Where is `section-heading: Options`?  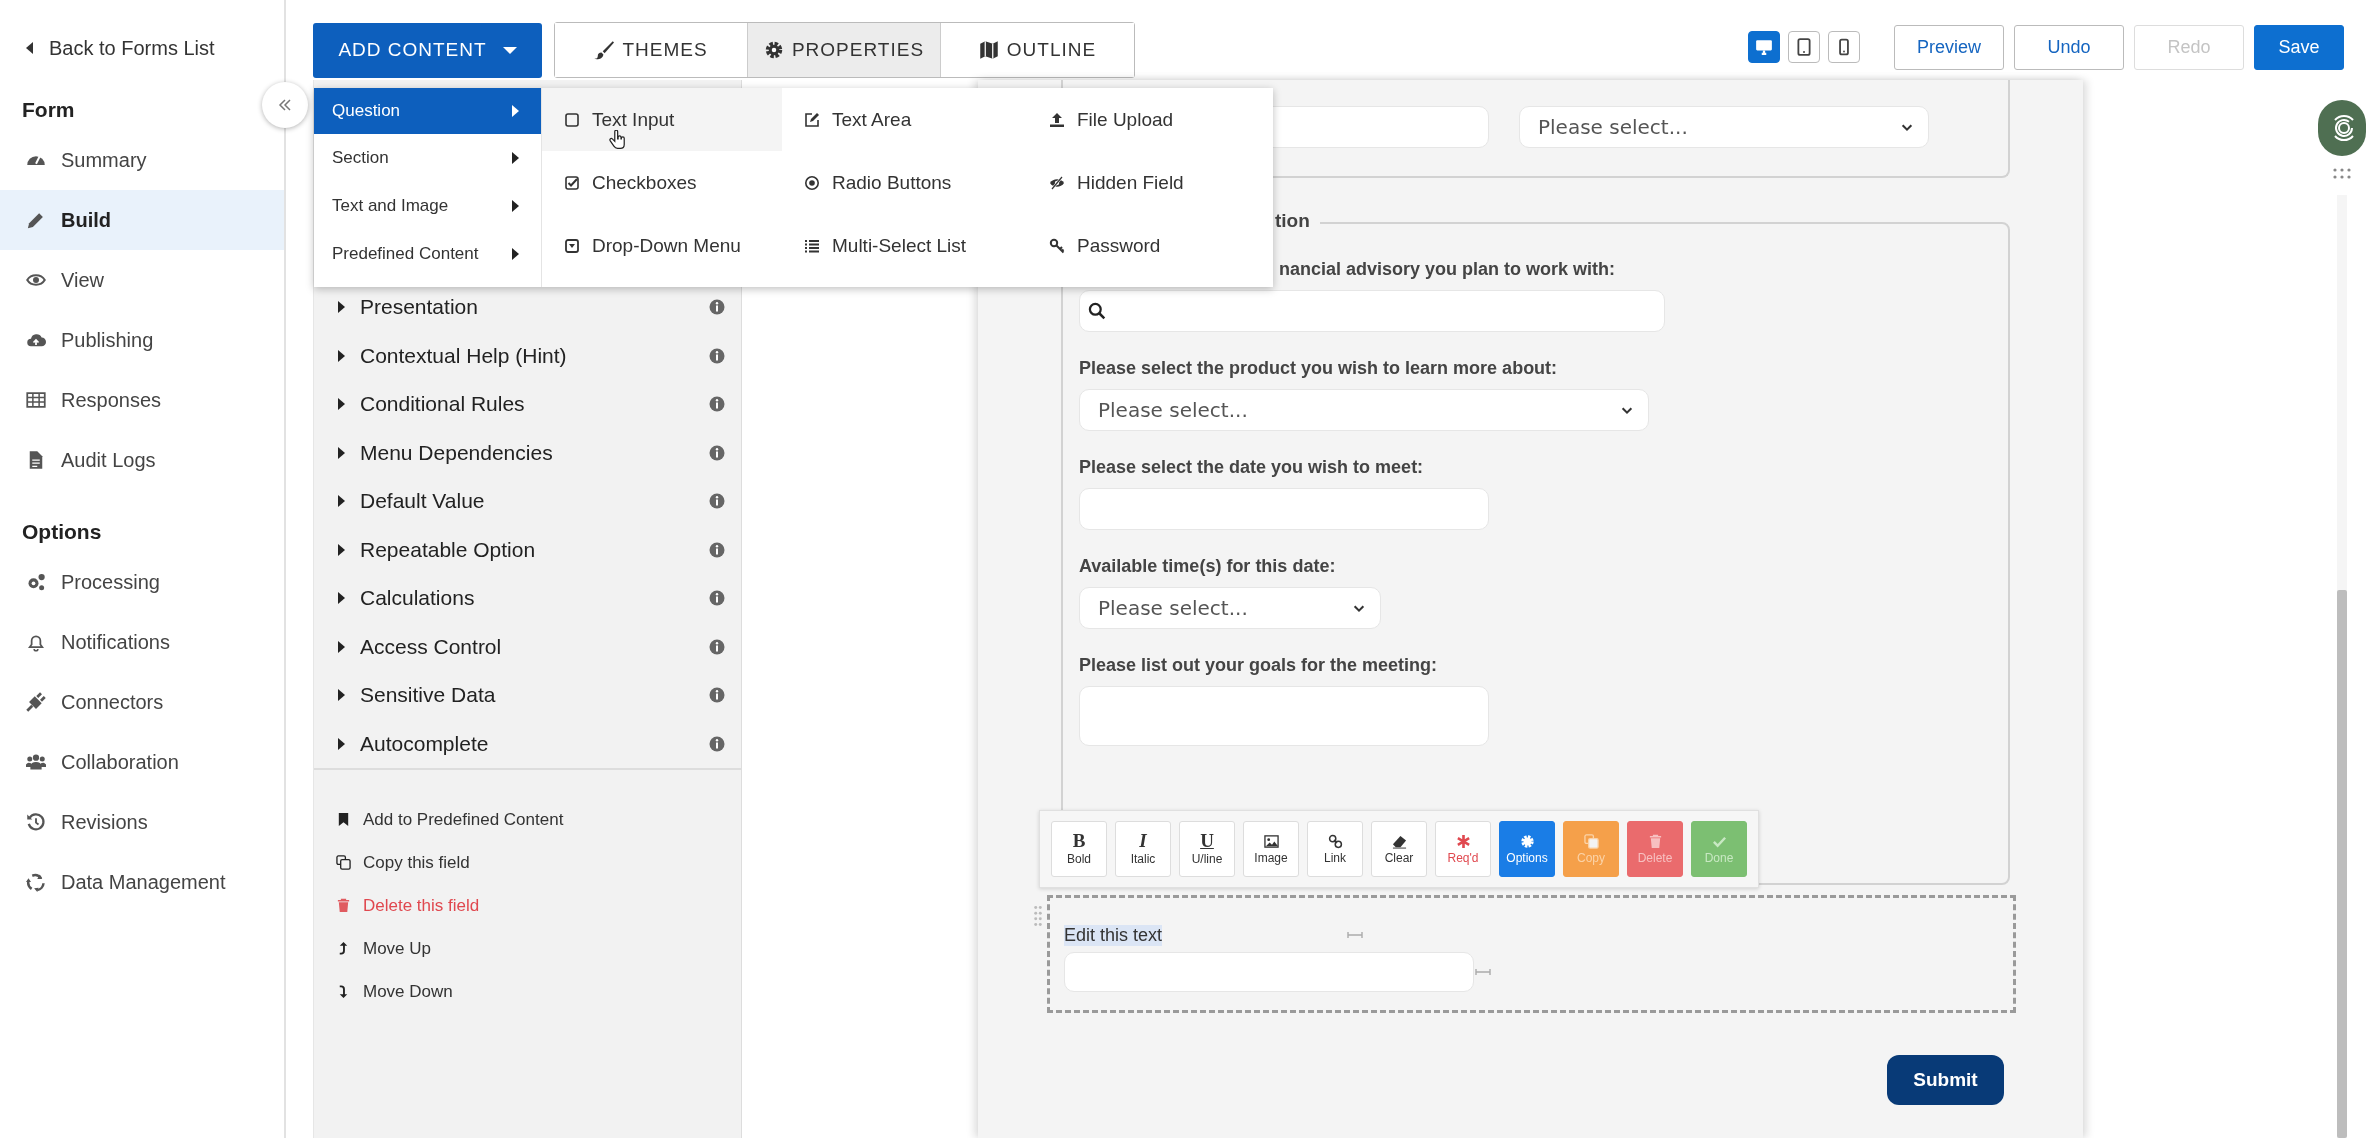
section-heading: Options is located at coordinates (61, 532).